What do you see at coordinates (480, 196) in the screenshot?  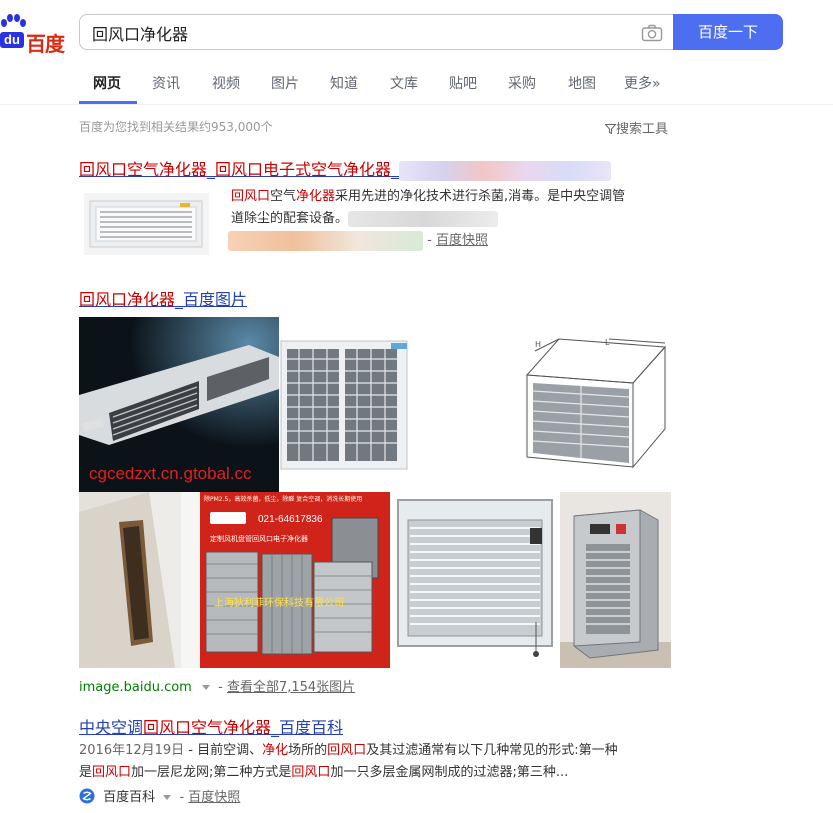 I see `desc-text: 采用先进的净化技术进行杀菌,消毒。是中央空调管` at bounding box center [480, 196].